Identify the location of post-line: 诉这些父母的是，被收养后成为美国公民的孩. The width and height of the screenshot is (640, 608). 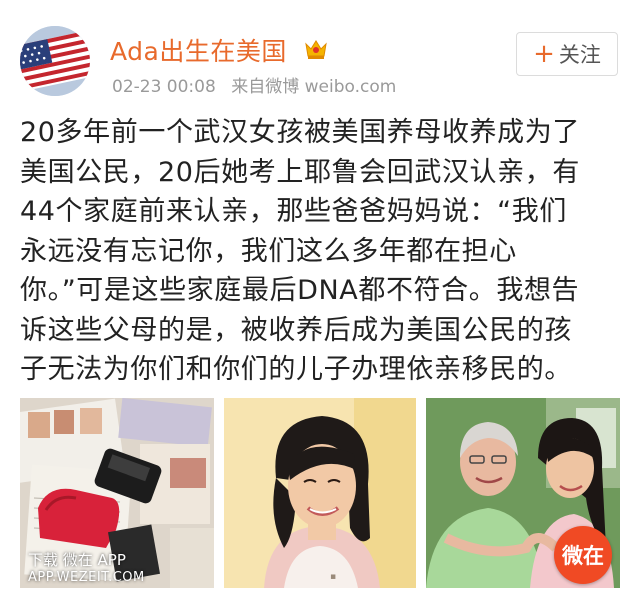
(296, 330).